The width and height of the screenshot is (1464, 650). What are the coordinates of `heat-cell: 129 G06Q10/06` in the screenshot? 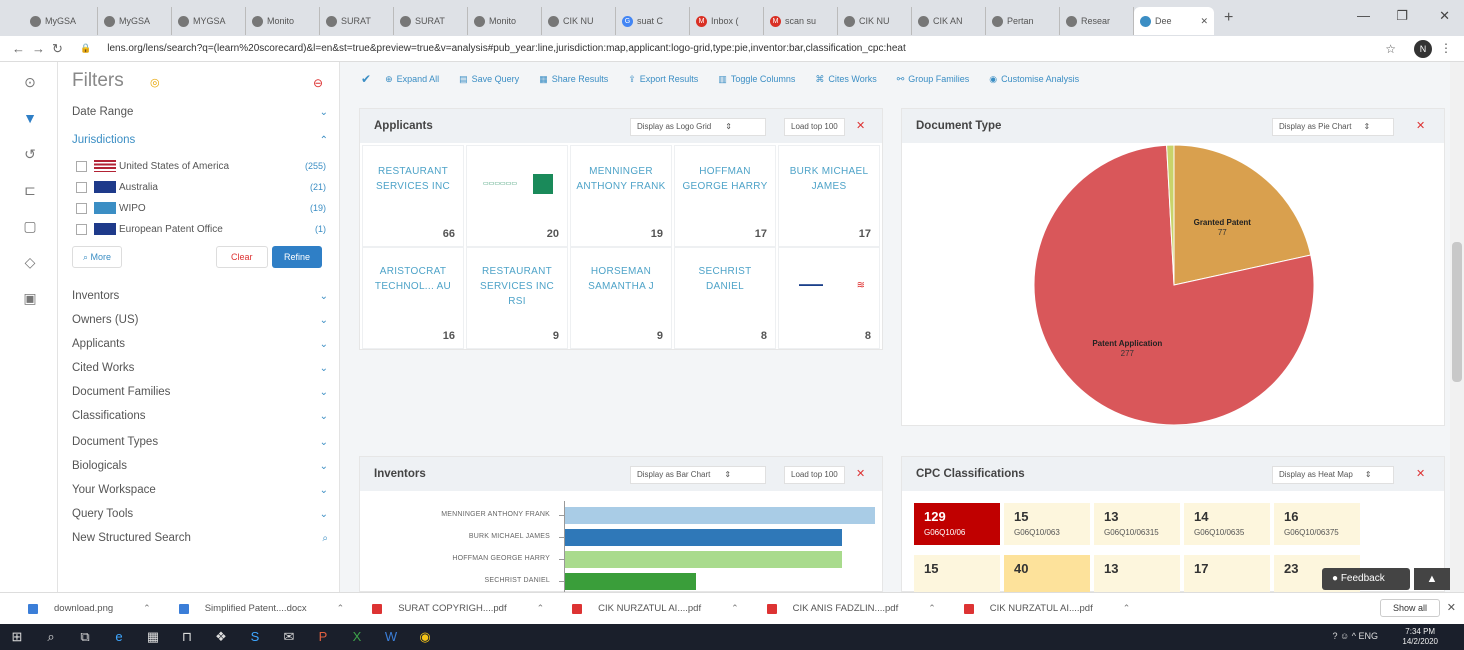 It's located at (957, 524).